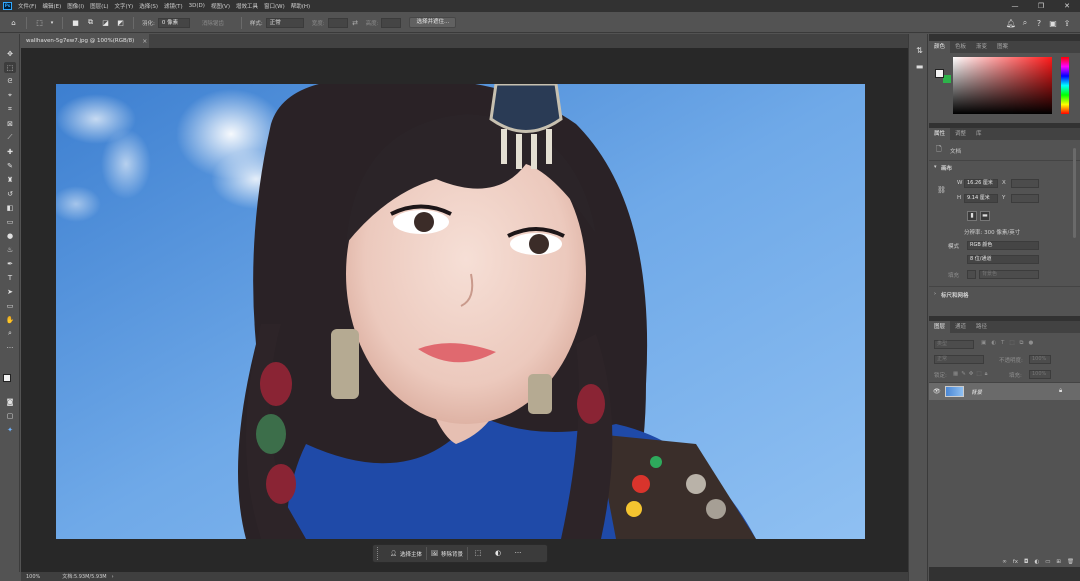 This screenshot has height=581, width=1080. Describe the element at coordinates (213, 23) in the screenshot. I see `antialias-checkbox: 消除锯齿` at that location.